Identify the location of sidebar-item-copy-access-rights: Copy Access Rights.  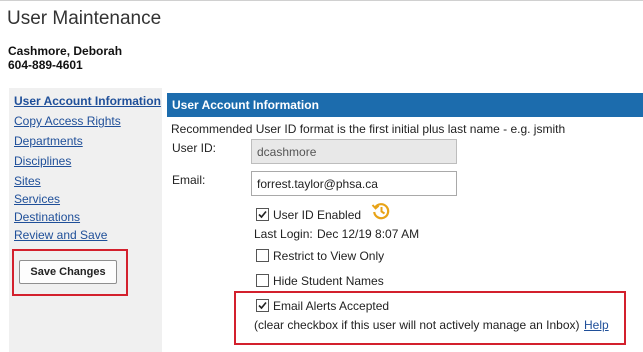
(67, 121).